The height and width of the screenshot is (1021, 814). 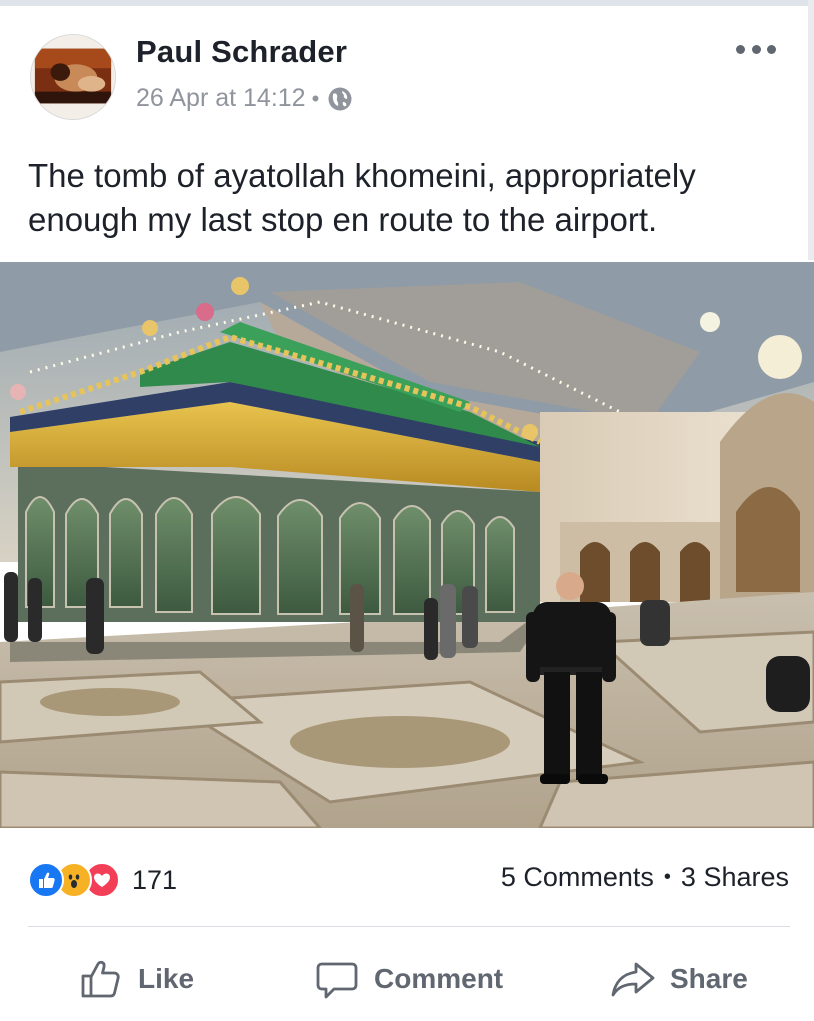 What do you see at coordinates (410, 80) in the screenshot?
I see `post-header: Paul Schrader 26 Apr at 14:12 •` at bounding box center [410, 80].